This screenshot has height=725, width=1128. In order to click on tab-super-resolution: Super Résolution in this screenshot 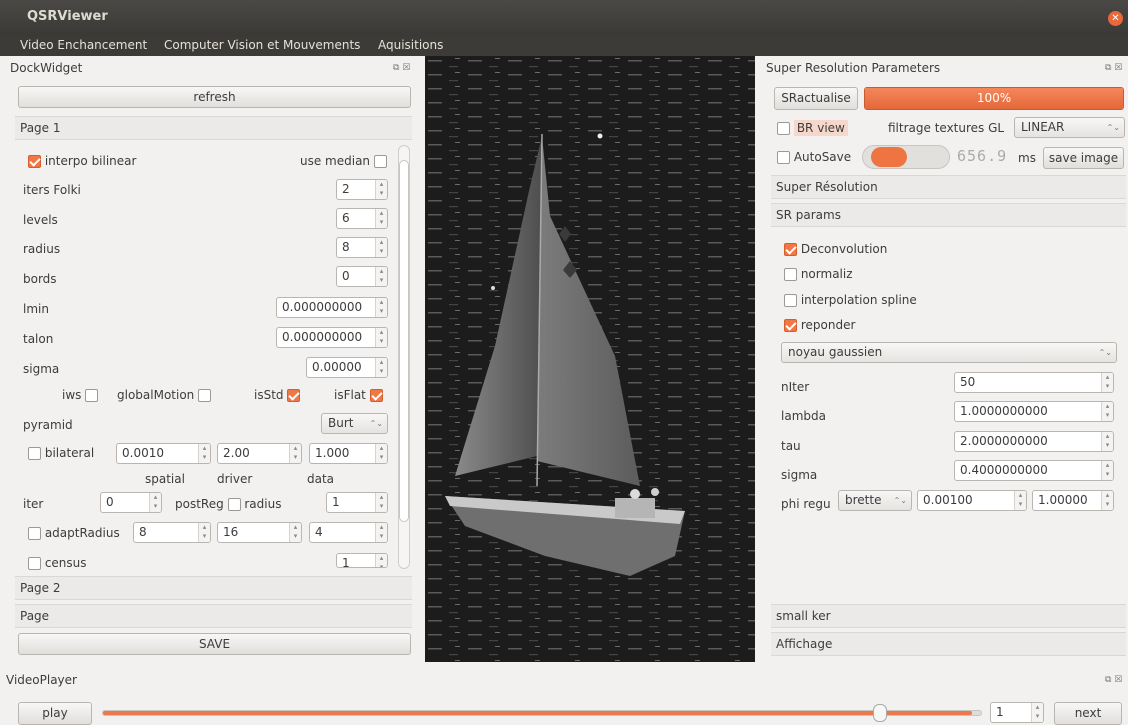, I will do `click(948, 187)`.